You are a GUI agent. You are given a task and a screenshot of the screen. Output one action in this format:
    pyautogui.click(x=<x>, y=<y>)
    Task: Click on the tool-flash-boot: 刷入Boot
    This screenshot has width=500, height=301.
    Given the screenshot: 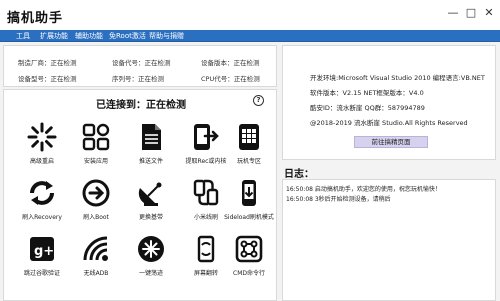 What is the action you would take?
    pyautogui.click(x=96, y=201)
    